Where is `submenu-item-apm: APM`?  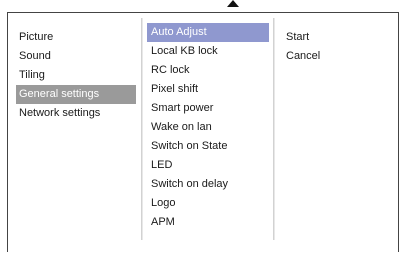
submenu-item-apm: APM is located at coordinates (208, 222).